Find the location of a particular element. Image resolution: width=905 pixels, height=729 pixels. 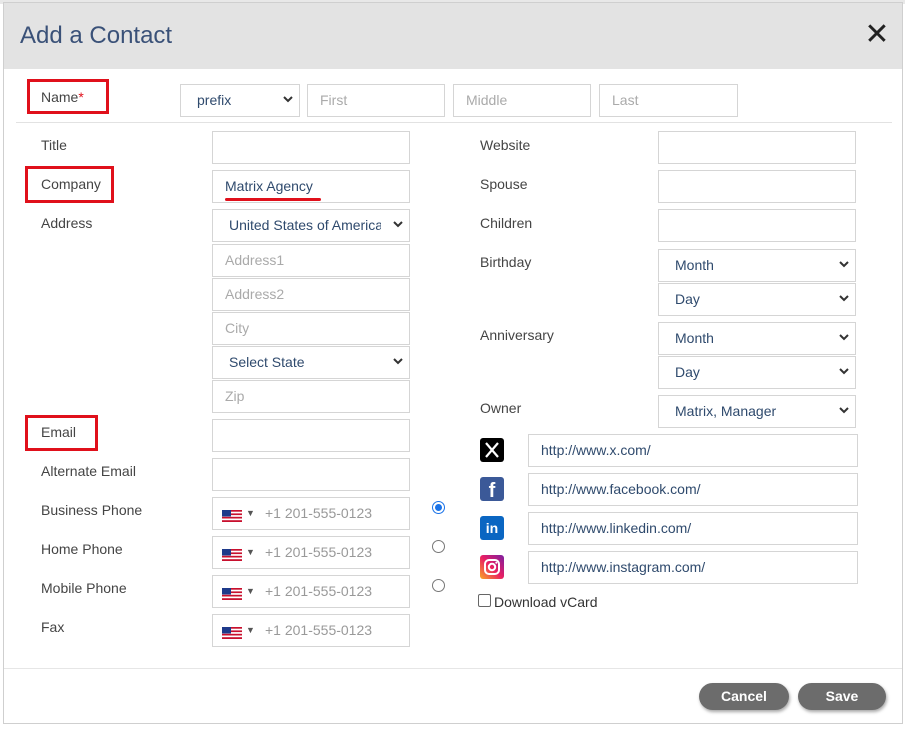

spouse-label: Spouse is located at coordinates (504, 184).